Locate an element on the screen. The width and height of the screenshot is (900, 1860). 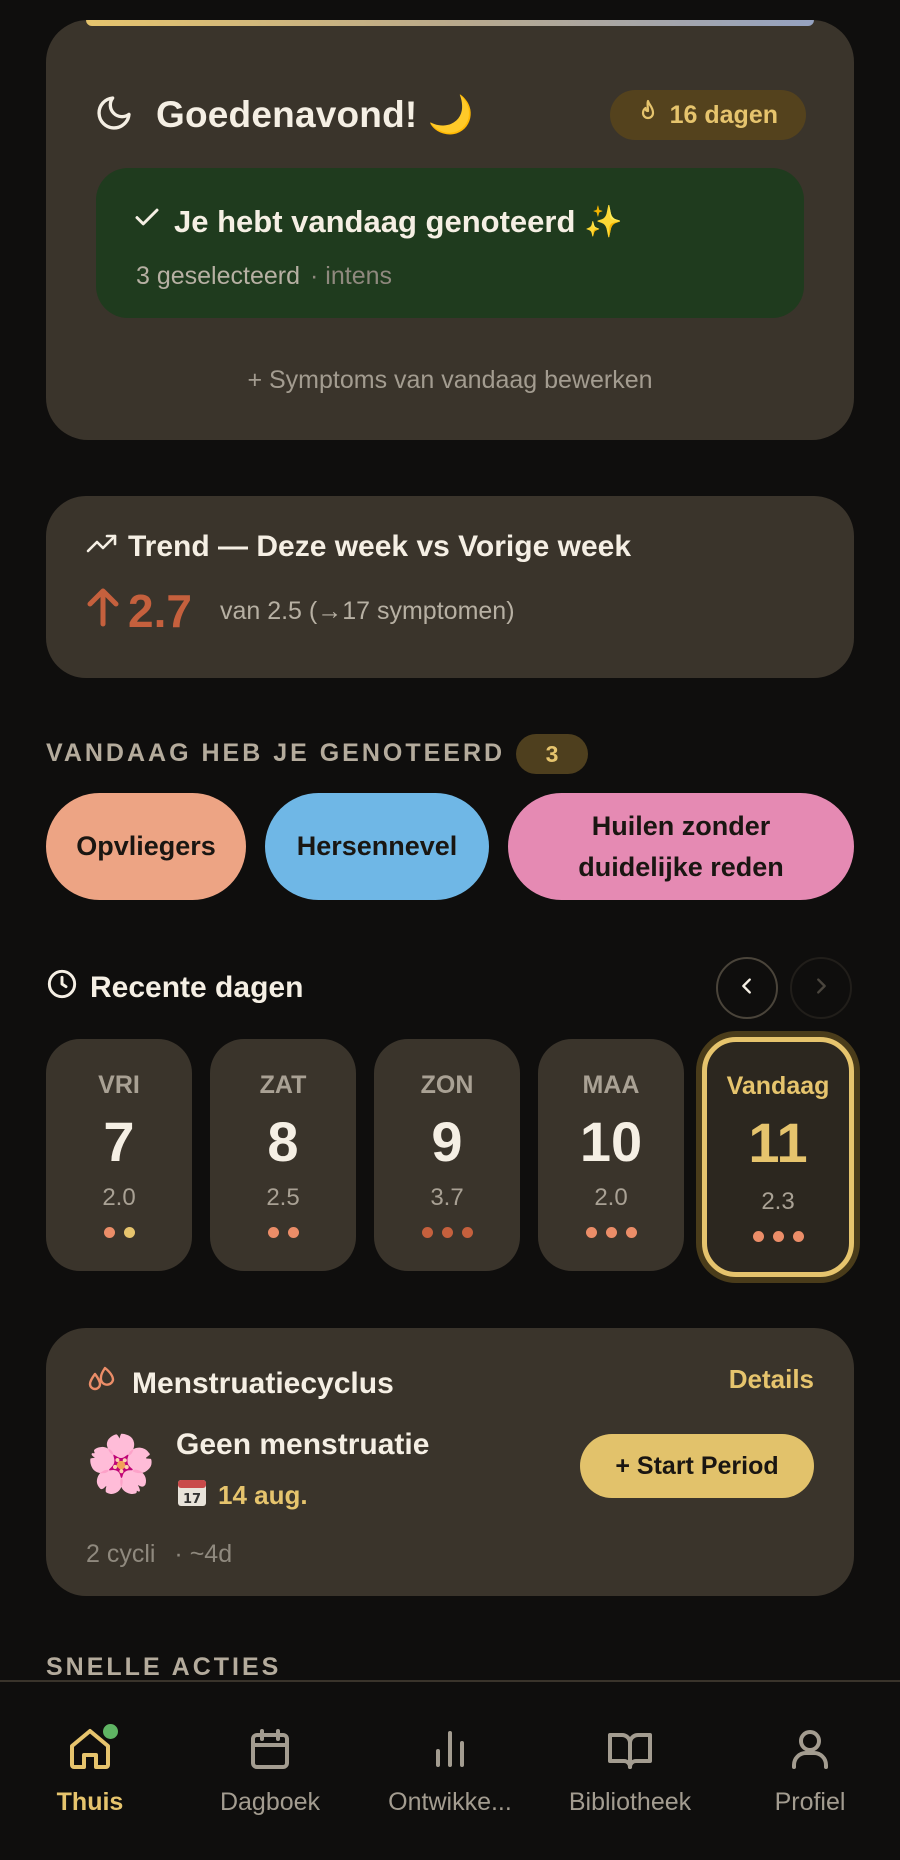
recent-days-title: Recente dagen is located at coordinates (197, 987).